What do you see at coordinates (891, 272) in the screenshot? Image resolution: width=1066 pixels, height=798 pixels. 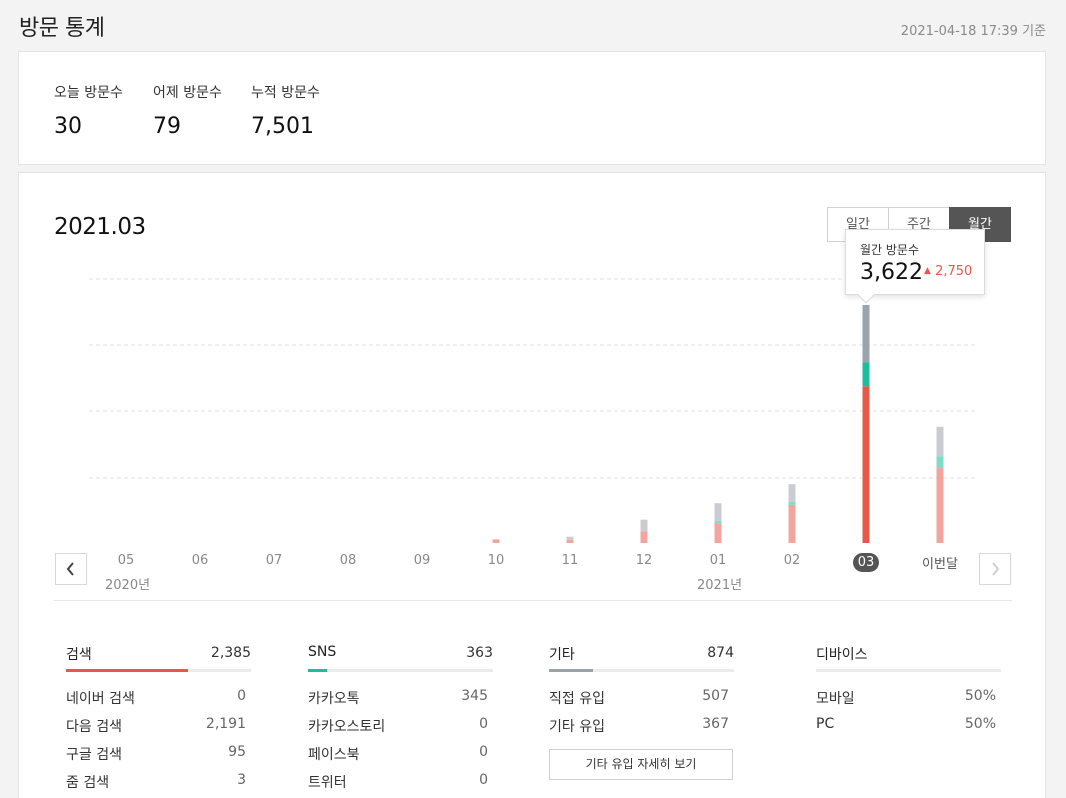 I see `tooltip-value: 3,622` at bounding box center [891, 272].